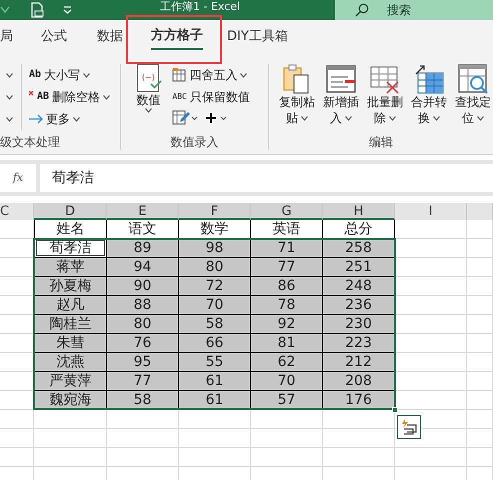 The image size is (493, 480). I want to click on ribbon-item: 四舍五入, so click(211, 75).